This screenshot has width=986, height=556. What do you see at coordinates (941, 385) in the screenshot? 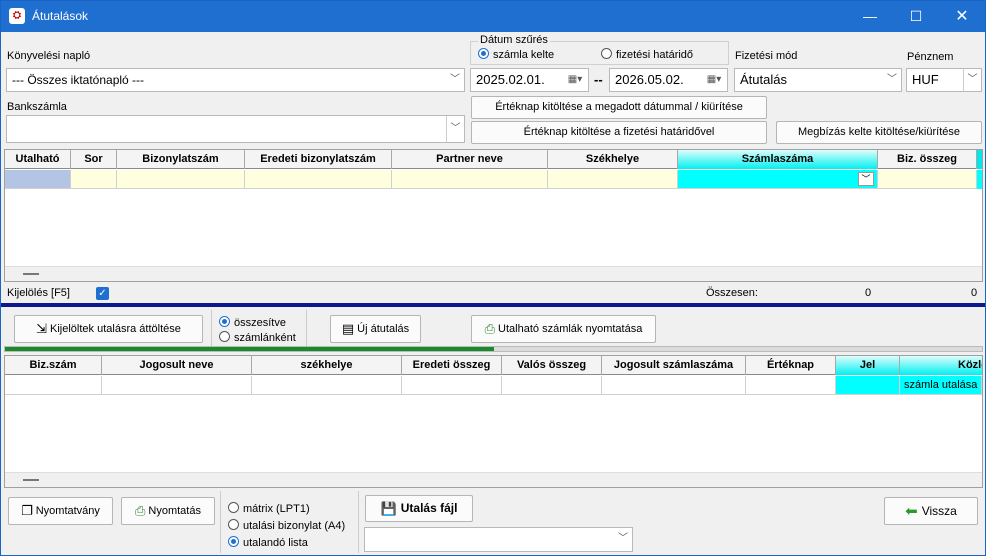
I see `table-cell: számla utalása` at bounding box center [941, 385].